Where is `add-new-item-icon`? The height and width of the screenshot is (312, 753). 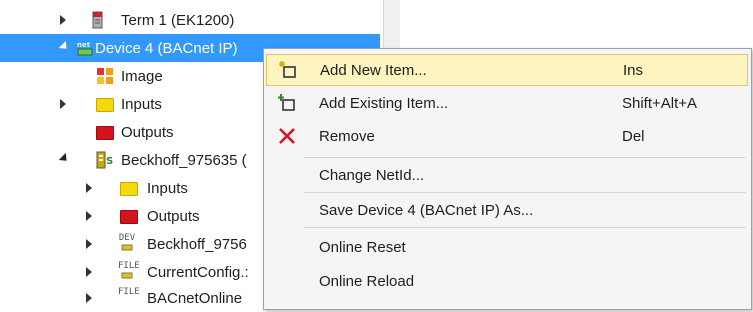 add-new-item-icon is located at coordinates (288, 70).